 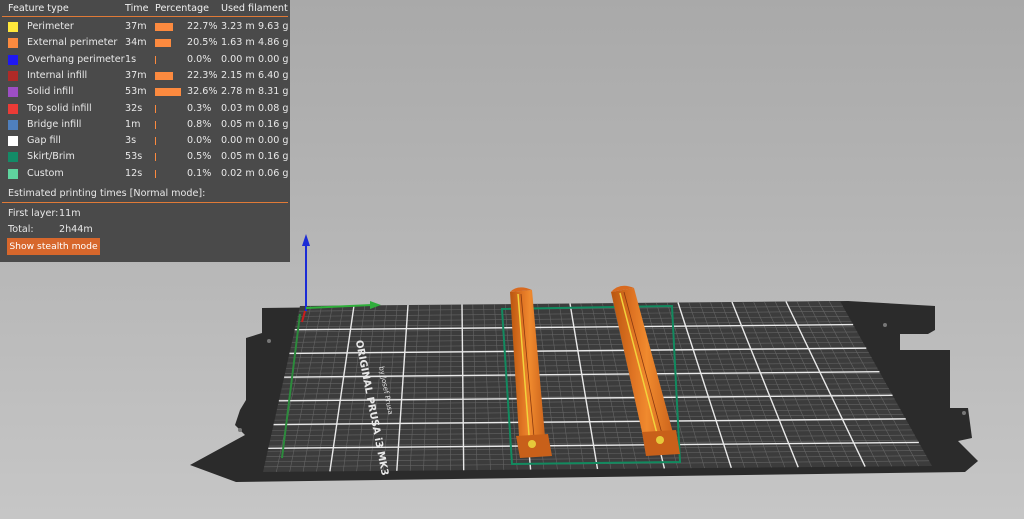 What do you see at coordinates (145, 125) in the screenshot?
I see `legend-row: Bridge infill 1m 0.8% 0.05 m 0.16 g` at bounding box center [145, 125].